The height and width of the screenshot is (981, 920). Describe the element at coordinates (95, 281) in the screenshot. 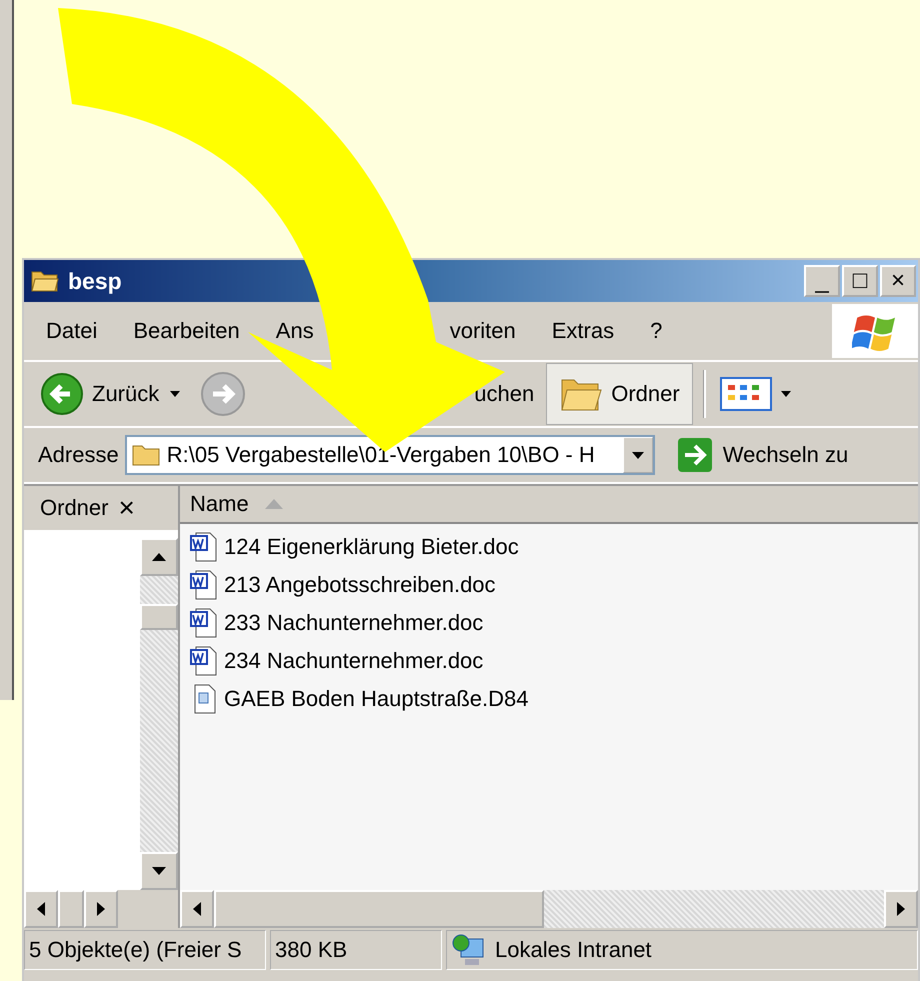

I see `window-title: besp` at that location.